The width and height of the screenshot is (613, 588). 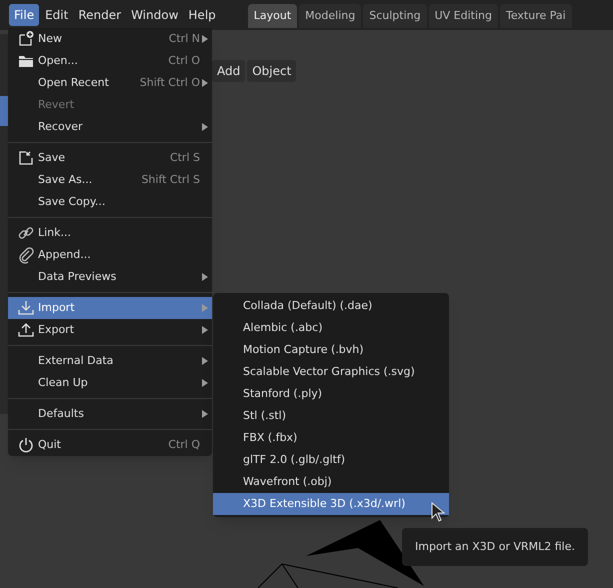 What do you see at coordinates (229, 71) in the screenshot?
I see `header-menu-button: Add` at bounding box center [229, 71].